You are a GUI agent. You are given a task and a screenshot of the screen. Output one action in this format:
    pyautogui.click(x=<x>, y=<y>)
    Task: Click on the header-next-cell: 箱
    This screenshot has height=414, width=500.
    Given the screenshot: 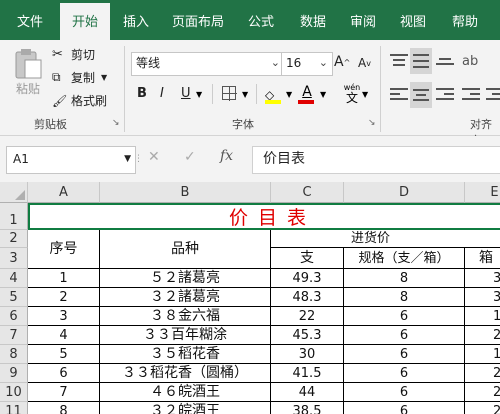 What is the action you would take?
    pyautogui.click(x=482, y=258)
    